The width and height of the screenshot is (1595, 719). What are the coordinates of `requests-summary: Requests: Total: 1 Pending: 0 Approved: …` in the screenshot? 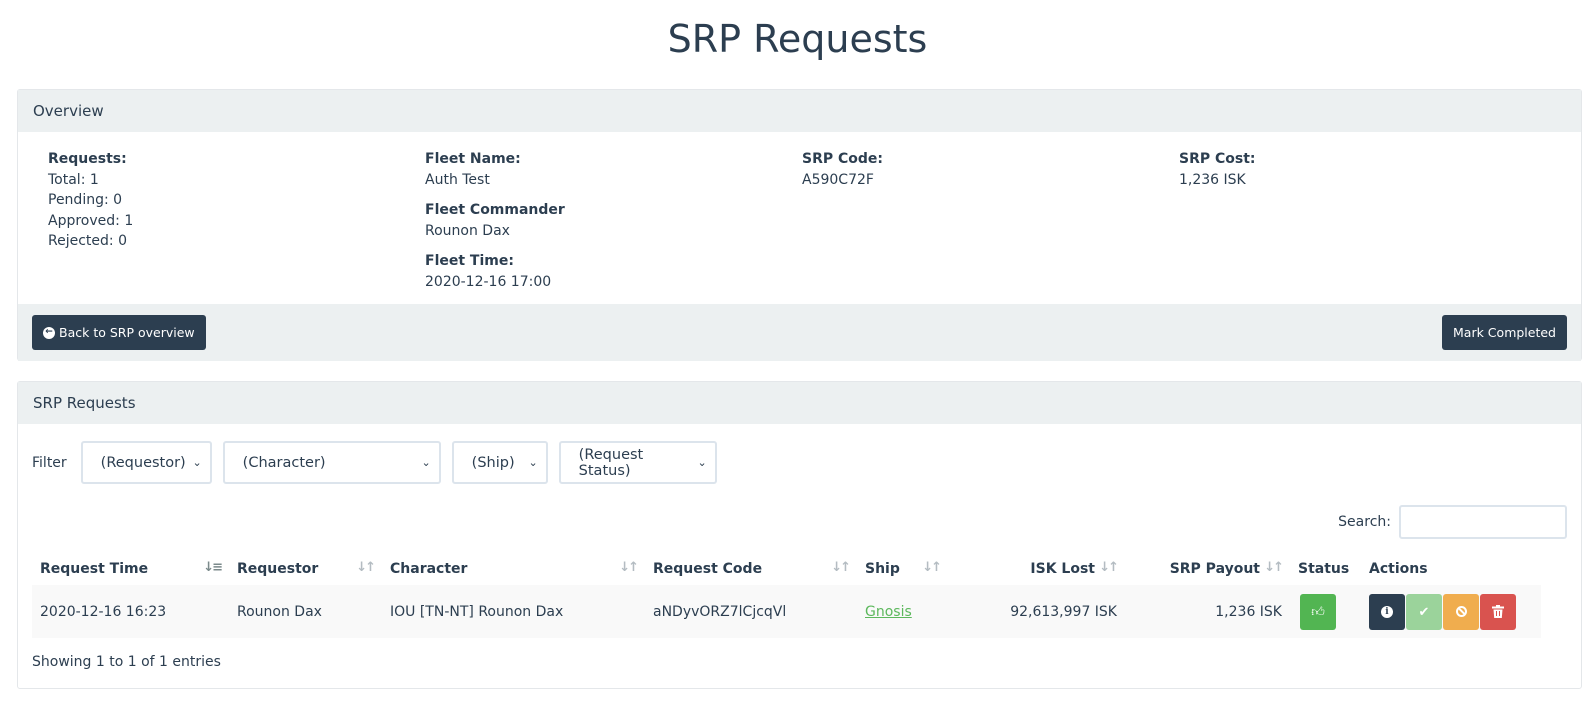 It's located at (90, 200).